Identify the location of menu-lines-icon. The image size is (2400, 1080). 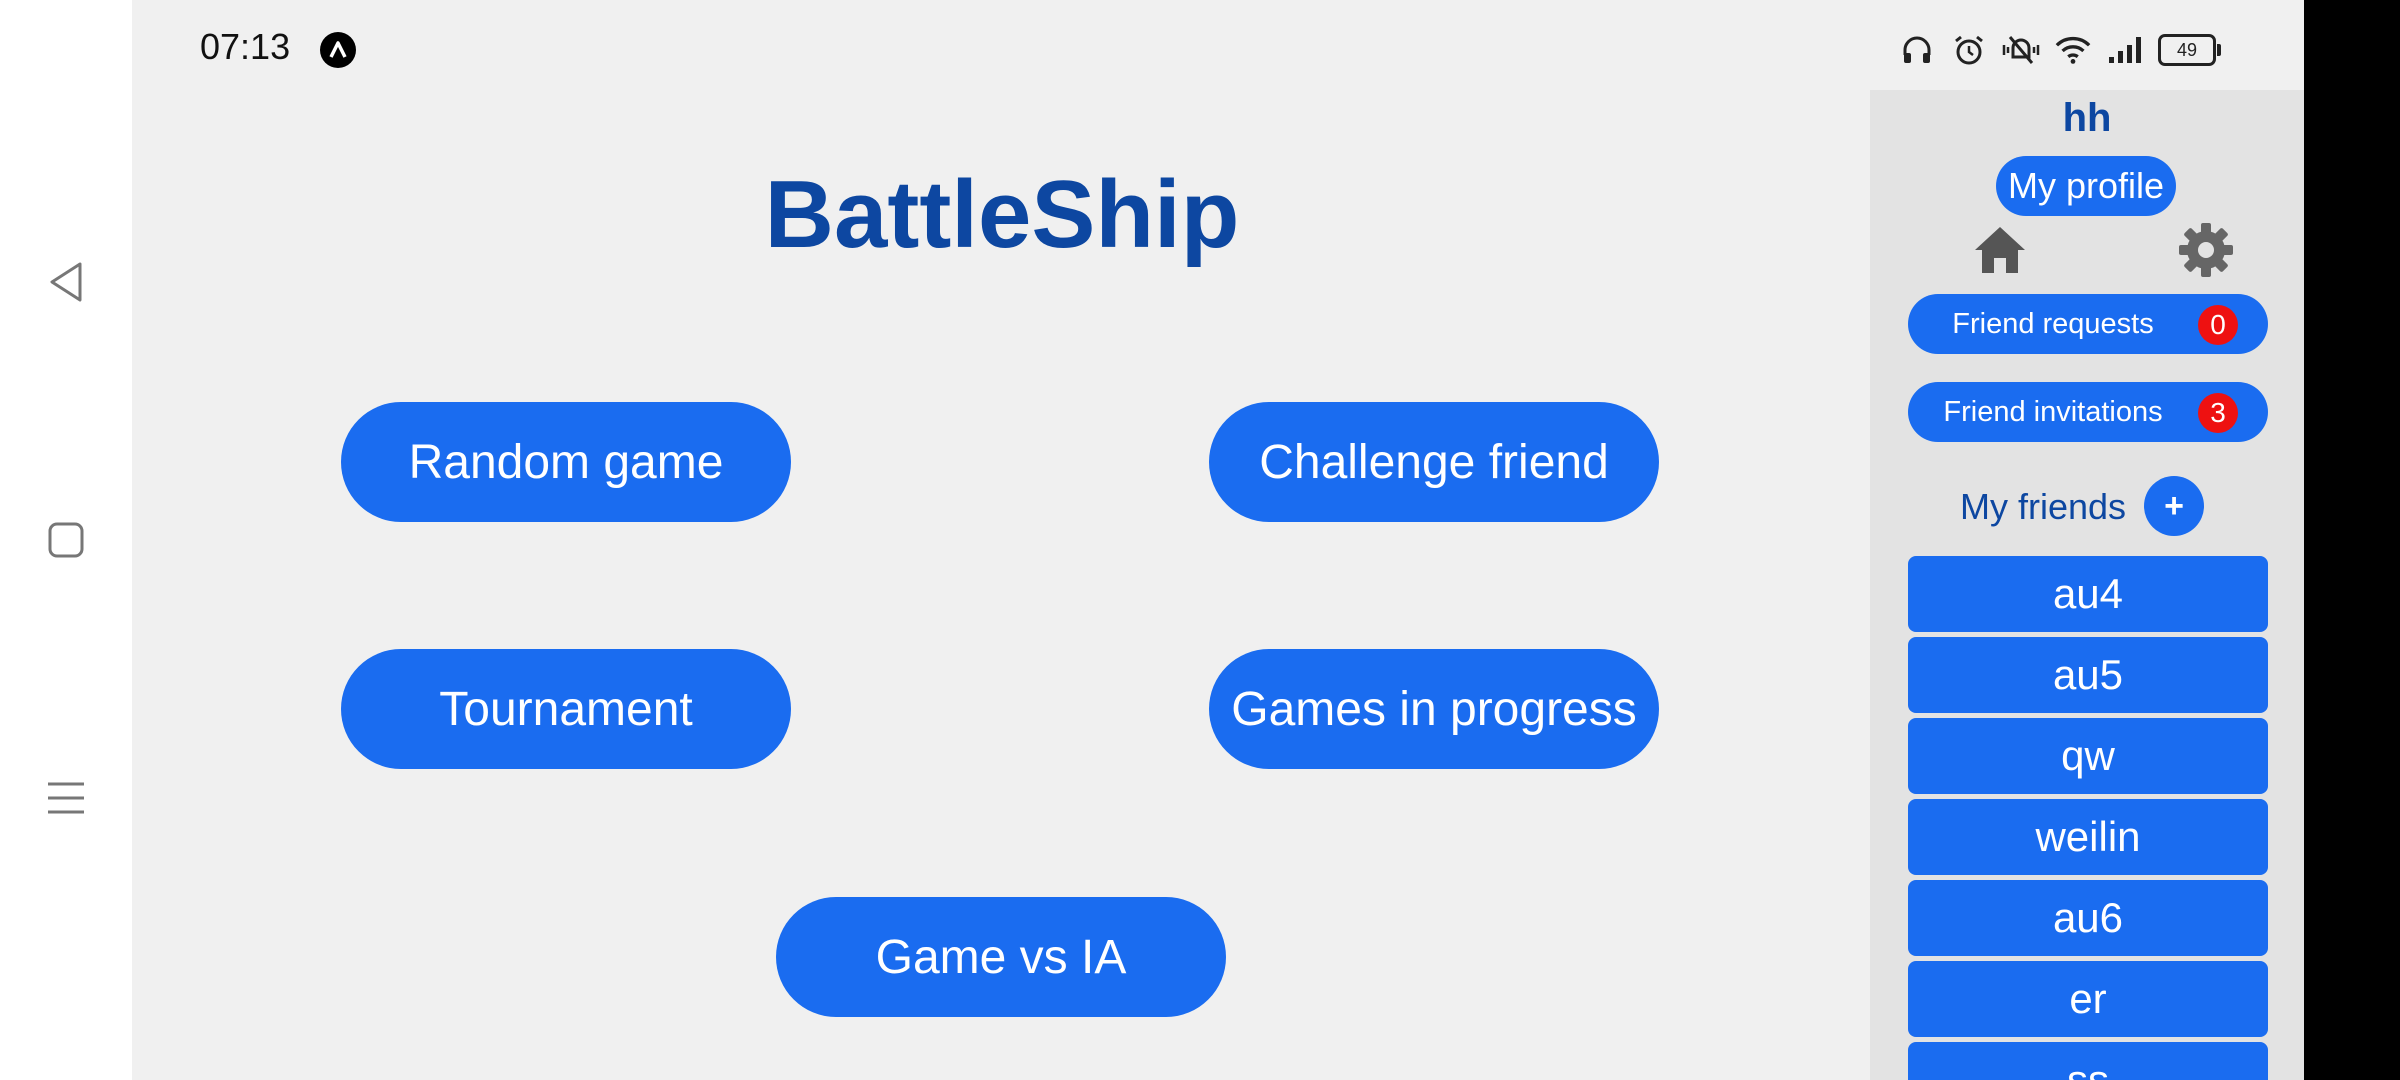
(66, 798).